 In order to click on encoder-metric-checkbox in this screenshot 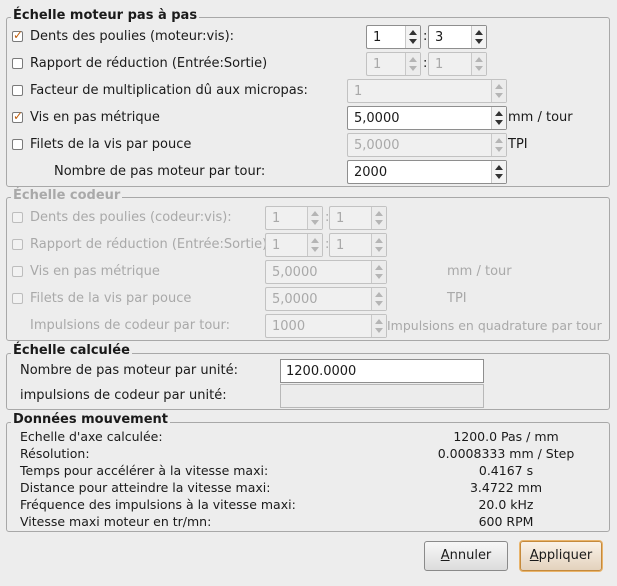, I will do `click(17, 271)`.